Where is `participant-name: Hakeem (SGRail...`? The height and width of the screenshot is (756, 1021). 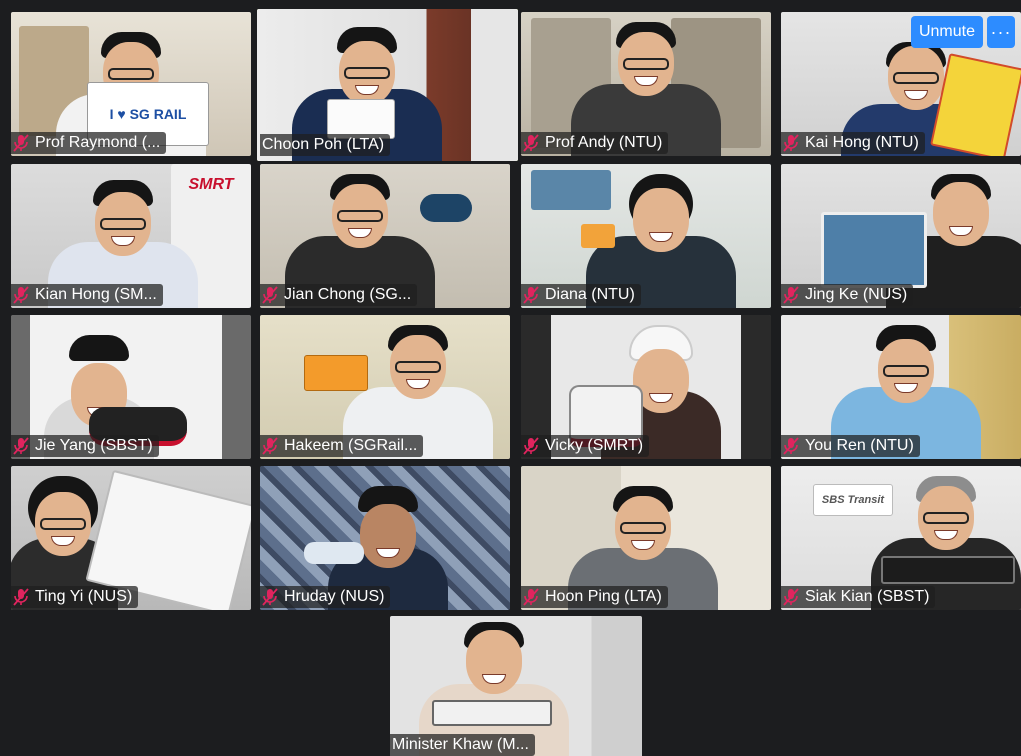 participant-name: Hakeem (SGRail... is located at coordinates (351, 445).